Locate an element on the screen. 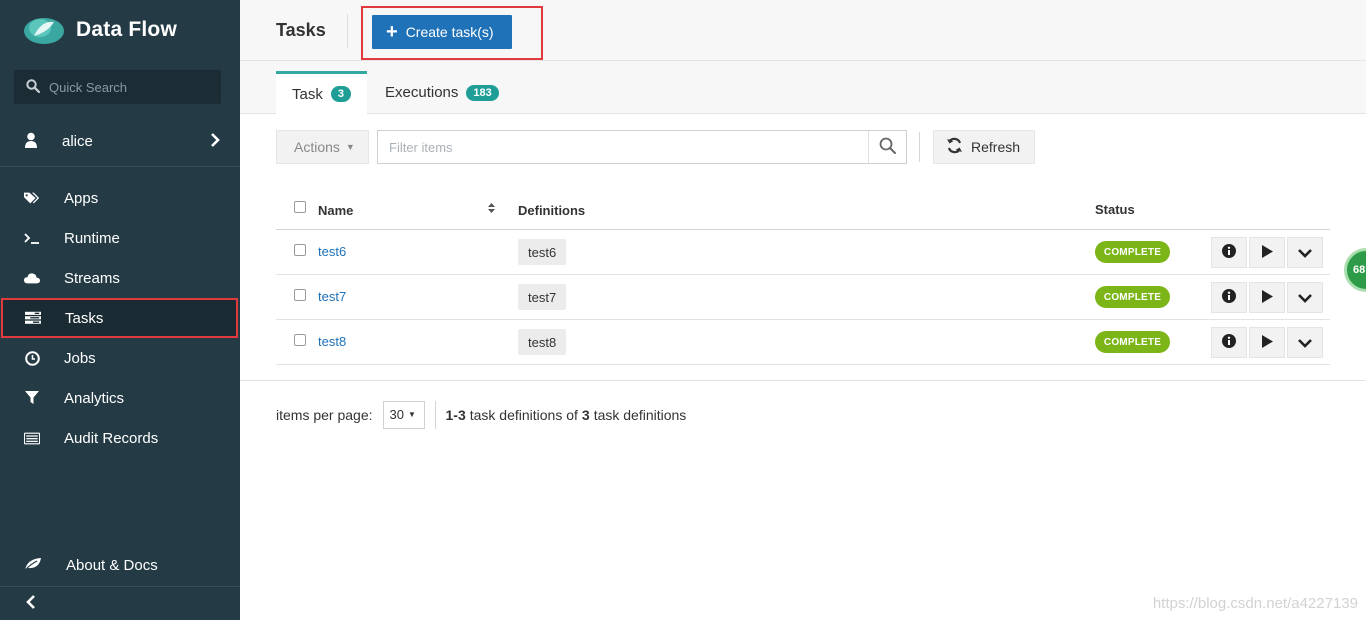  sidebar-item-apps: Apps is located at coordinates (120, 198).